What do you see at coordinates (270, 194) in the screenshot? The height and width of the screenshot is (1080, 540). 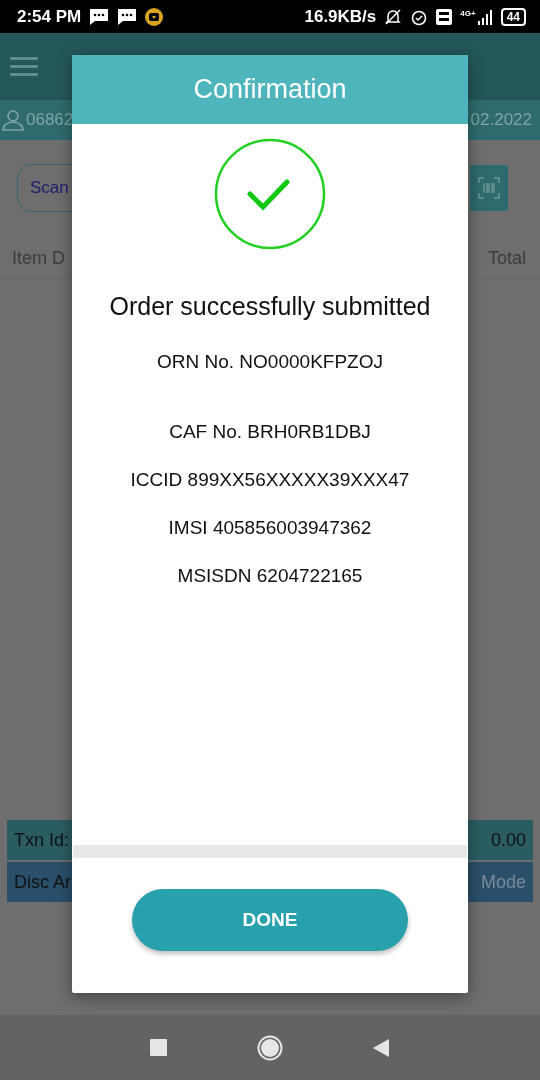 I see `success-check-icon` at bounding box center [270, 194].